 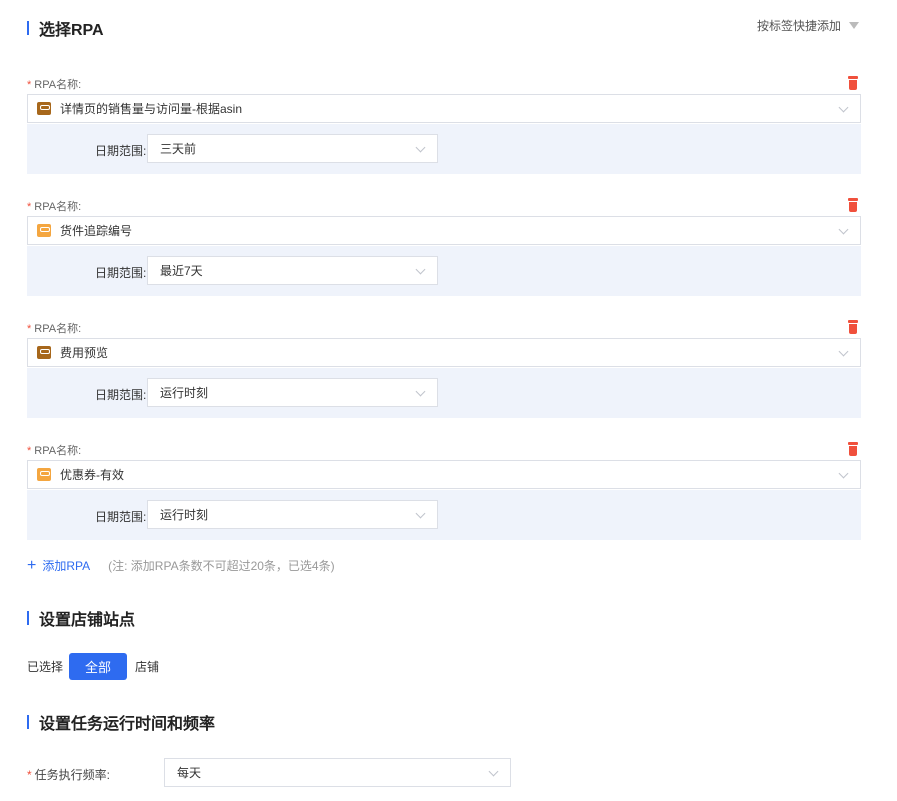 I want to click on rpa-section-title-text: 选择RPA, so click(x=71, y=30).